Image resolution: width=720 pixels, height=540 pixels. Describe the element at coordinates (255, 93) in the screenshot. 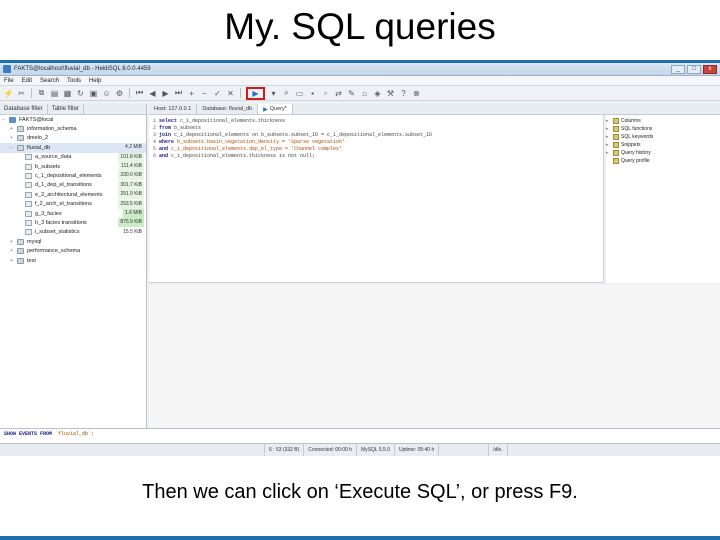

I see `execute-sql-button: ▶` at that location.